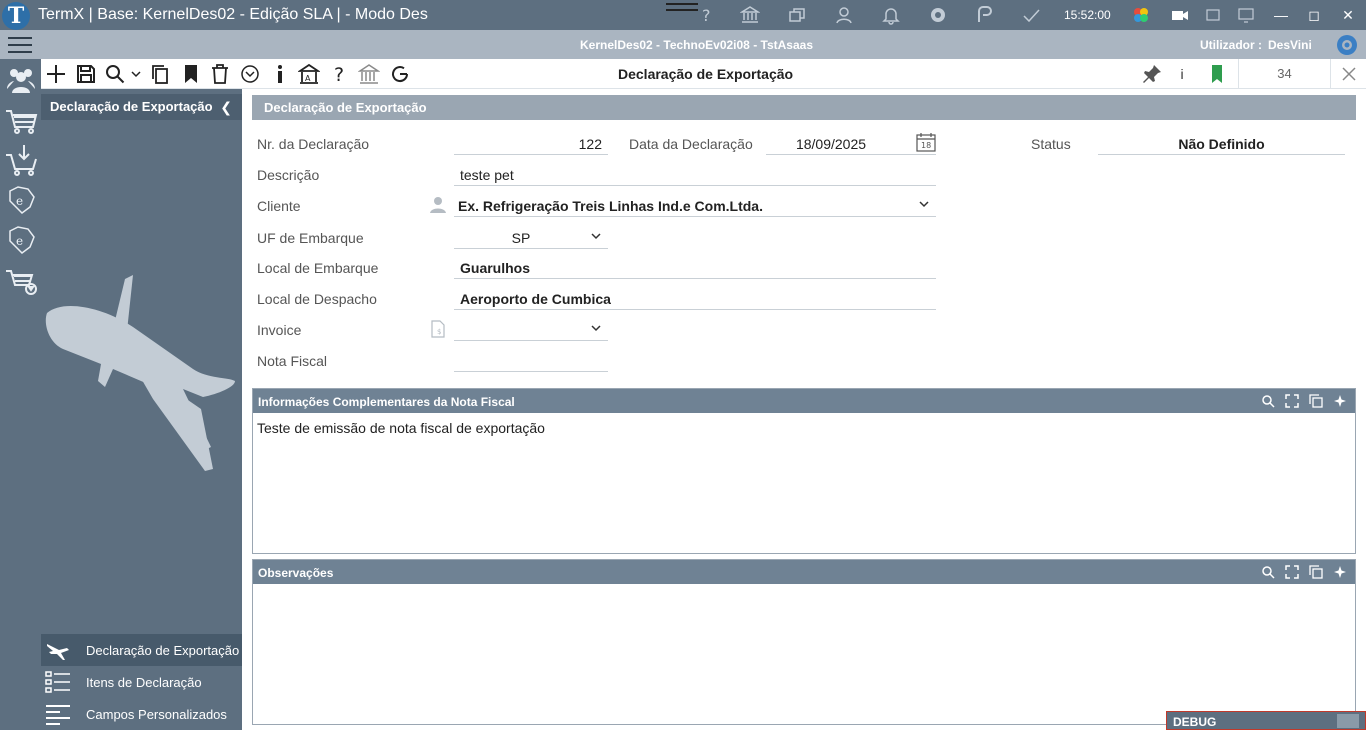  Describe the element at coordinates (56, 74) in the screenshot. I see `add-icon` at that location.